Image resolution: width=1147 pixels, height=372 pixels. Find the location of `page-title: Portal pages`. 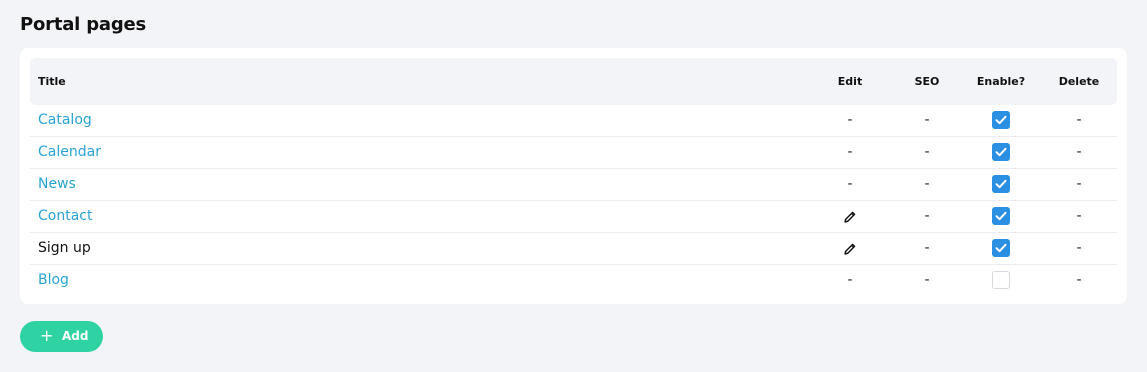

page-title: Portal pages is located at coordinates (83, 24).